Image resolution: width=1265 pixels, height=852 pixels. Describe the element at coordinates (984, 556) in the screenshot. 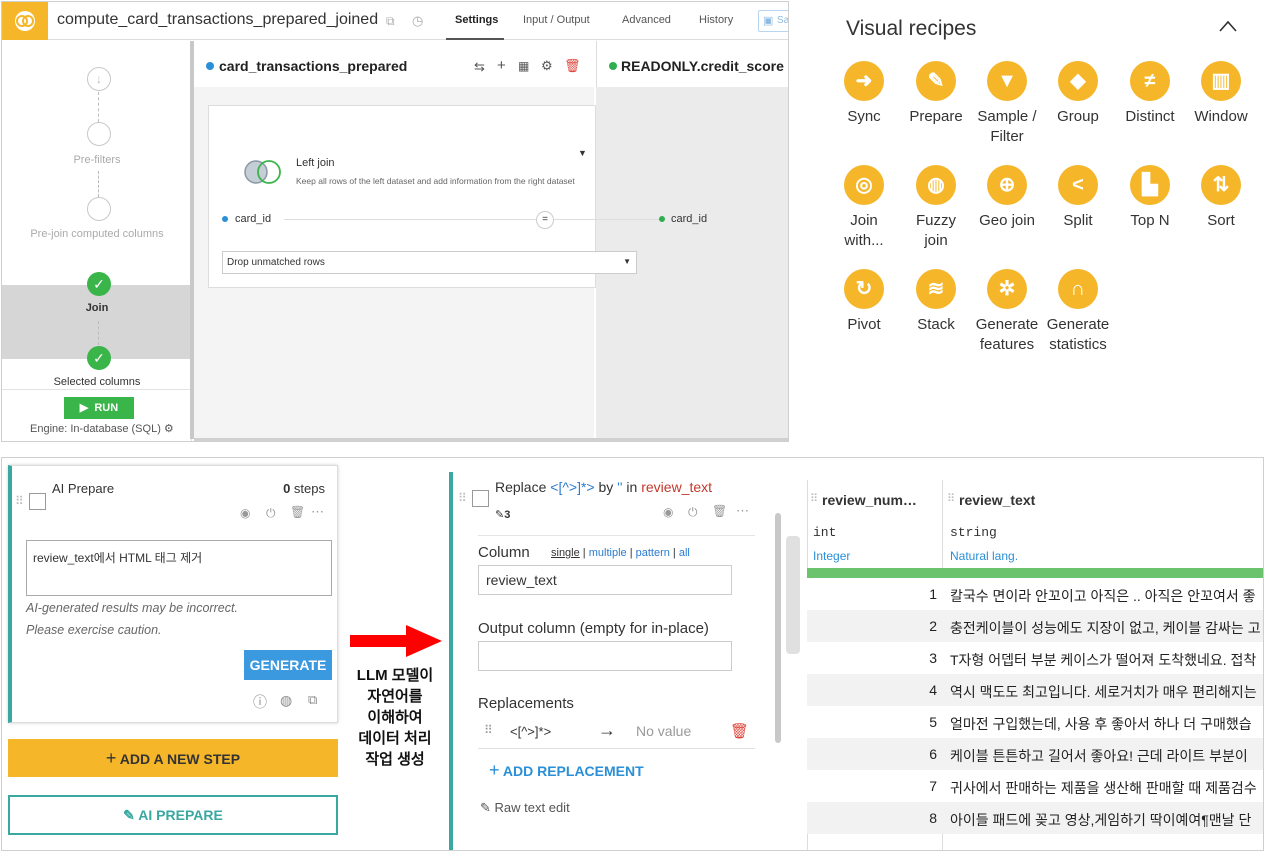

I see `column-meaning: Natural lang.` at that location.